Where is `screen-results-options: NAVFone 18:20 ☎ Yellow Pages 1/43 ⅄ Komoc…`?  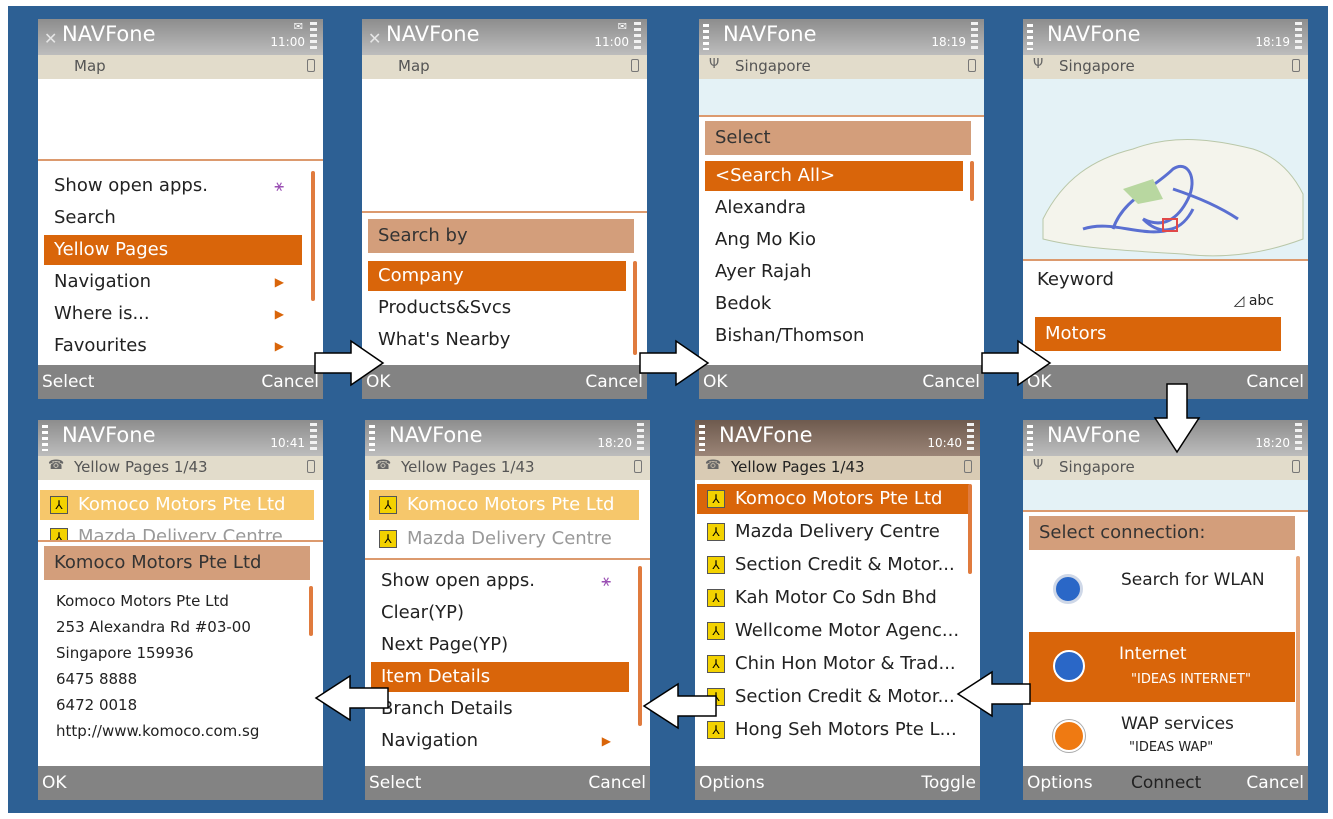
screen-results-options: NAVFone 18:20 ☎ Yellow Pages 1/43 ⅄ Komoc… is located at coordinates (507, 610).